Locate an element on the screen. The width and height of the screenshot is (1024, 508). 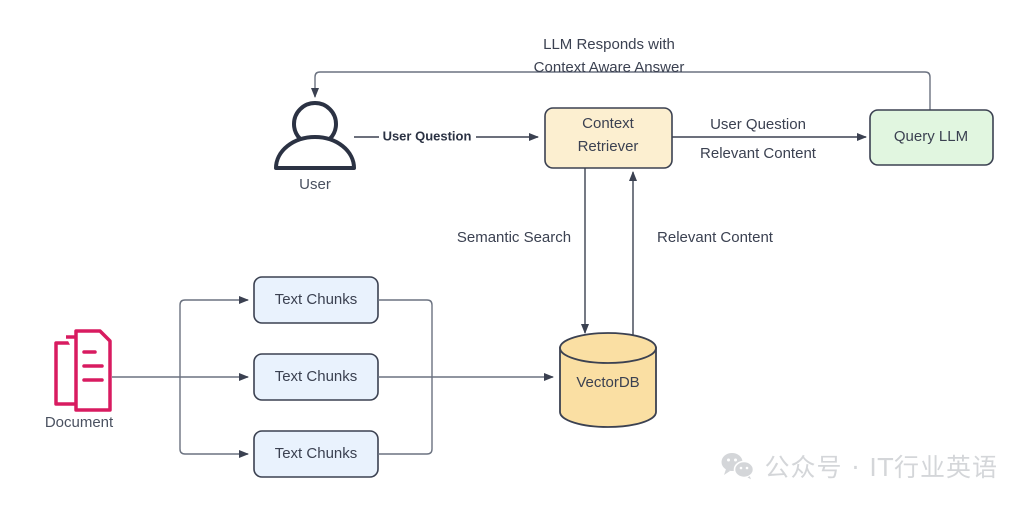
edge-label-relevant-content-middle: Relevant Content is located at coordinates (715, 237).